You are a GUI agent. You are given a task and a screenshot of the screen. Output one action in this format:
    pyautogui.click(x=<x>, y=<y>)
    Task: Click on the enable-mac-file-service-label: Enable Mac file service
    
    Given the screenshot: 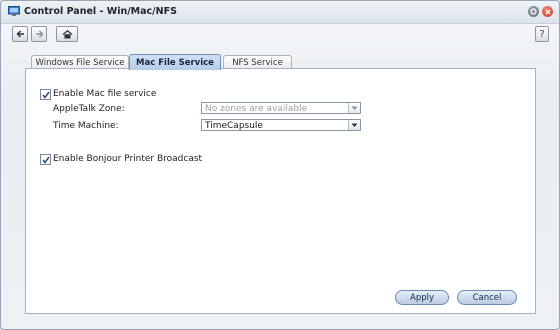 What is the action you would take?
    pyautogui.click(x=105, y=94)
    